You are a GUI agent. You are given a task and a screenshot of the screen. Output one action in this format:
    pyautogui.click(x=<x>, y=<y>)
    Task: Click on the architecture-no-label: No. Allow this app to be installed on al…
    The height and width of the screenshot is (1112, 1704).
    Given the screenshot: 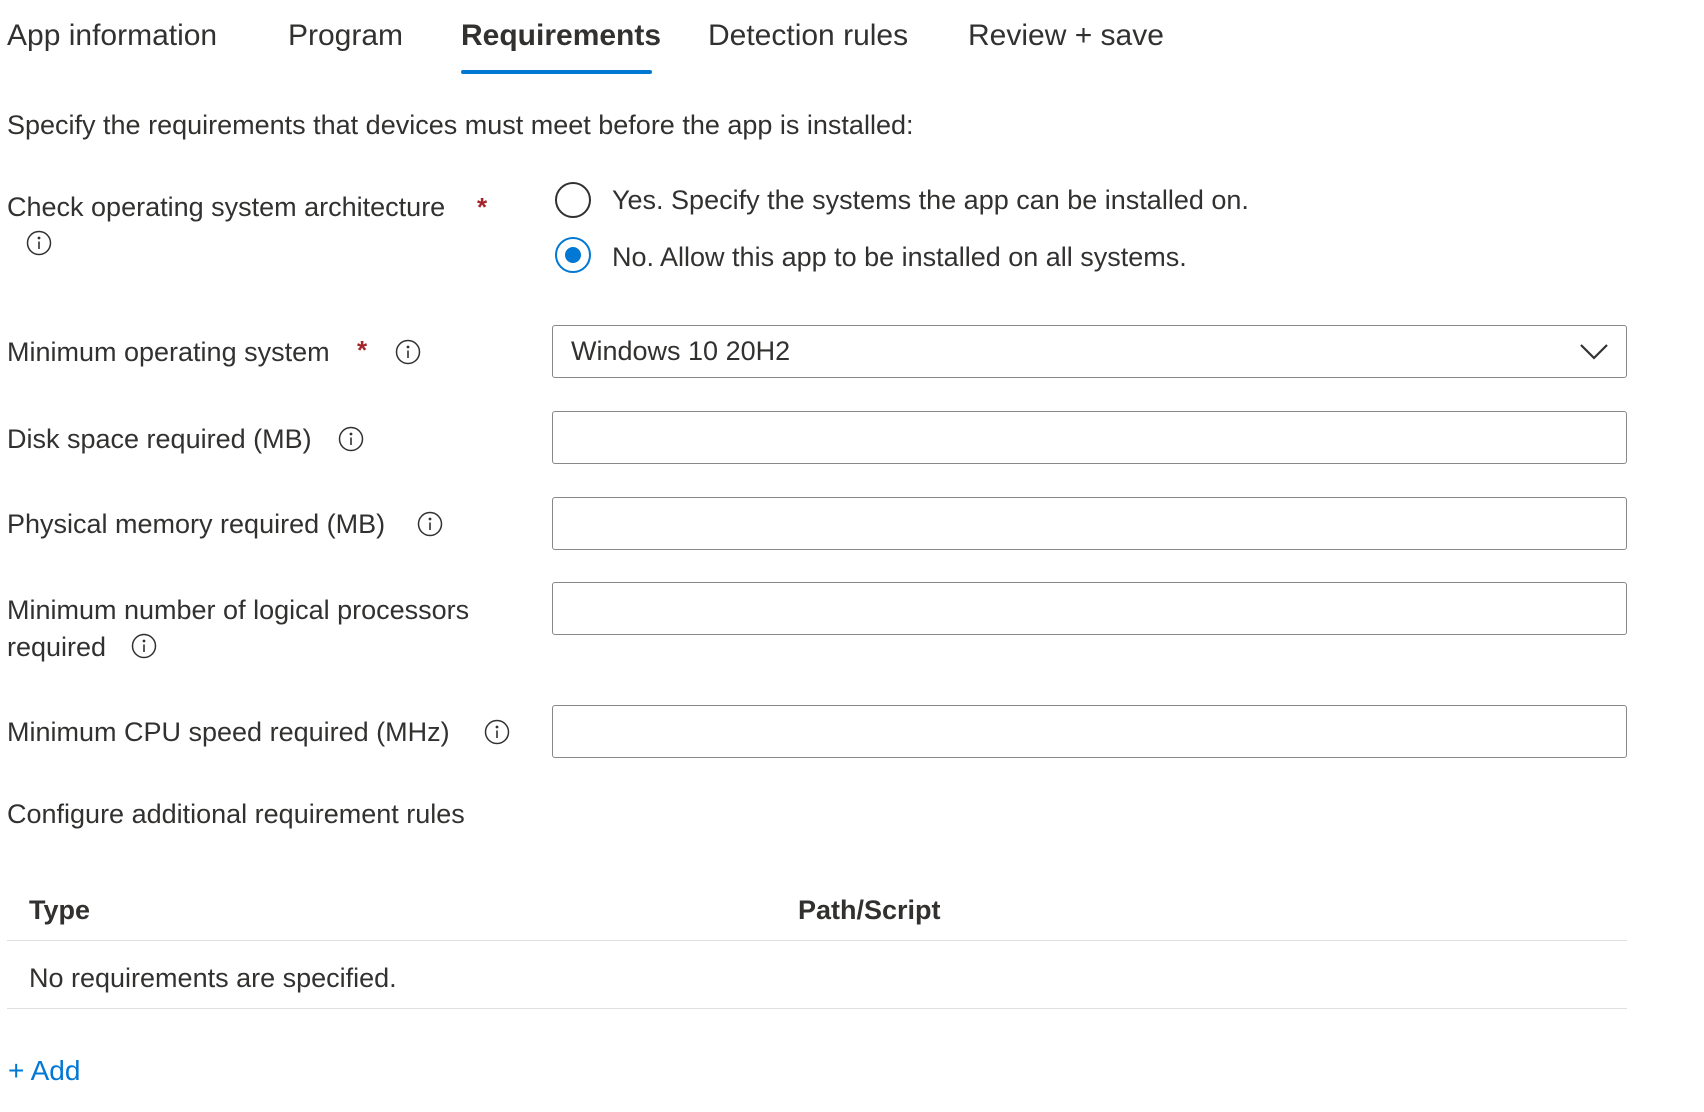 What is the action you would take?
    pyautogui.click(x=899, y=257)
    